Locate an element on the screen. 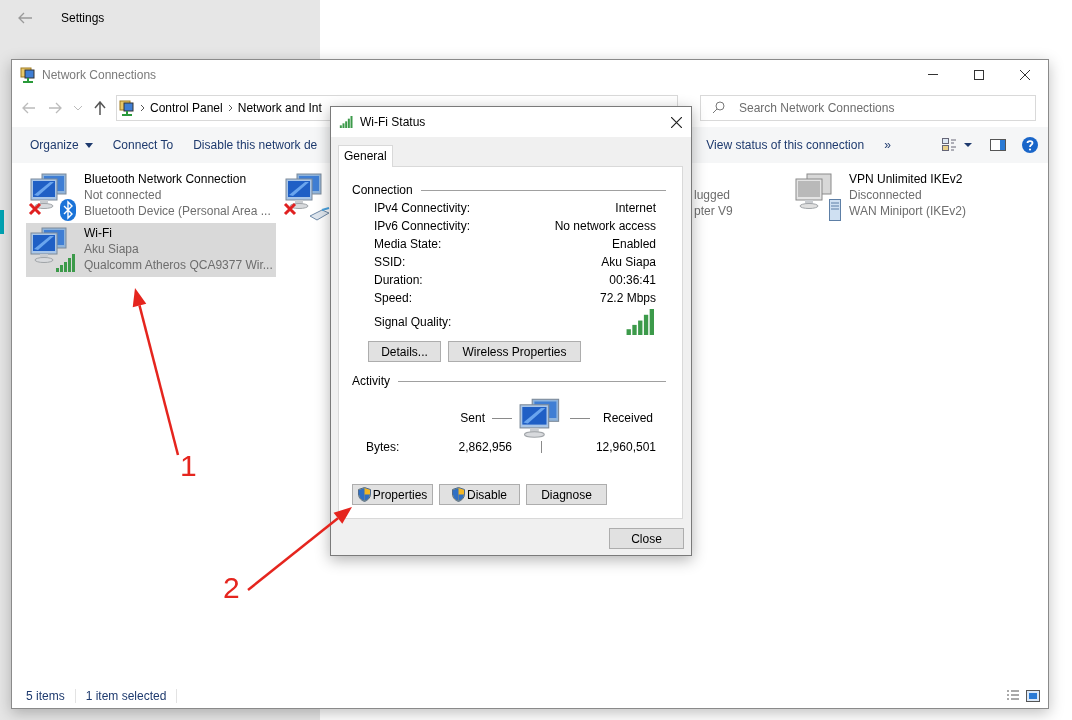 The width and height of the screenshot is (1072, 720). field-label: SSID: is located at coordinates (390, 262).